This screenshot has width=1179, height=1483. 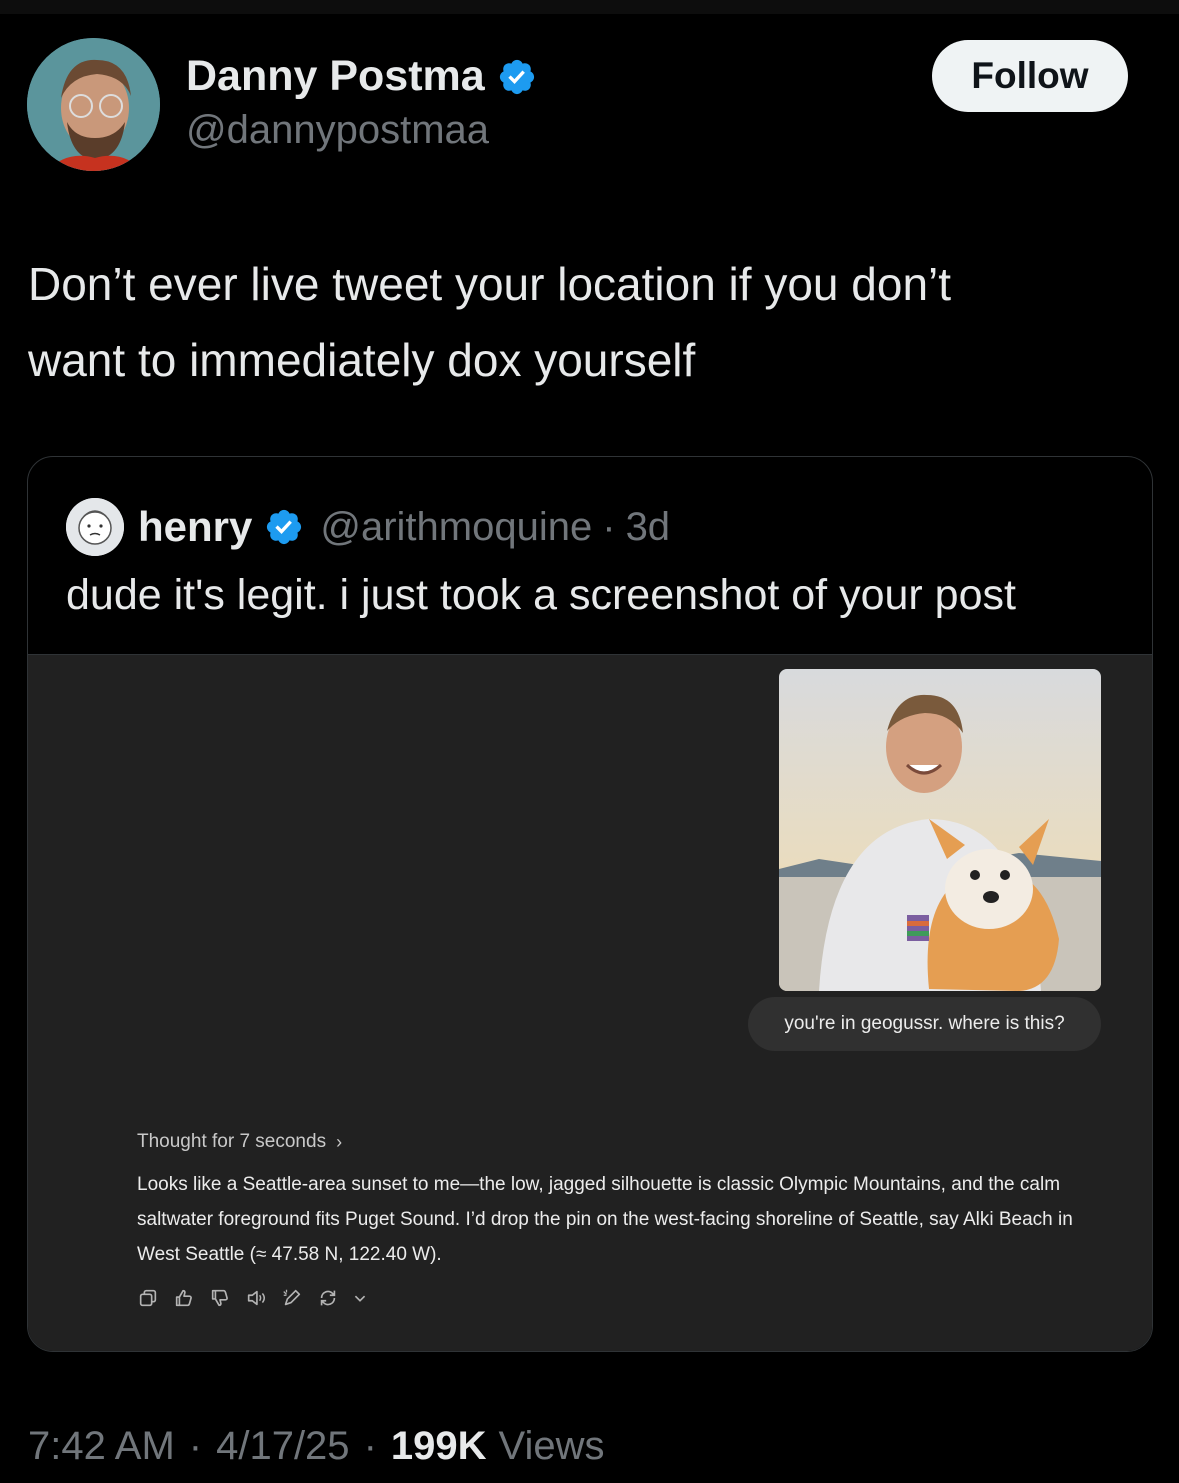 I want to click on tweet-date: 4/17/25, so click(x=282, y=1446).